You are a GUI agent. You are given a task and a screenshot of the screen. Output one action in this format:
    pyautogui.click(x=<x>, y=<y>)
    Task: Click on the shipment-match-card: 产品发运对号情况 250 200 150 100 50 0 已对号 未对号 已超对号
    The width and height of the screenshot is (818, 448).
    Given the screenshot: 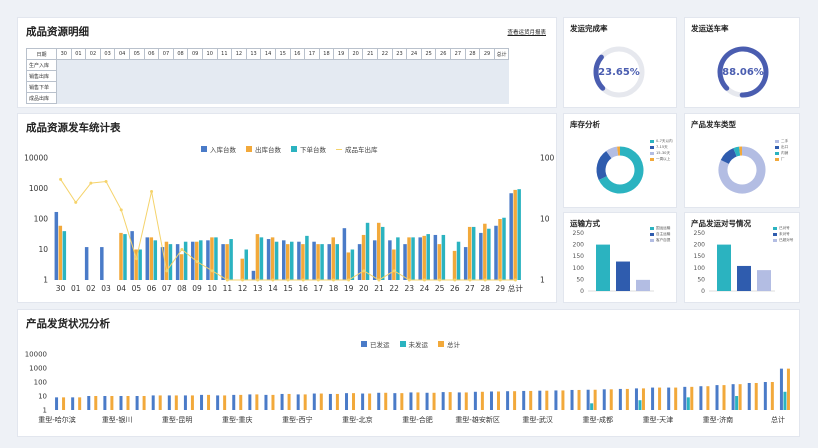 What is the action you would take?
    pyautogui.click(x=742, y=257)
    